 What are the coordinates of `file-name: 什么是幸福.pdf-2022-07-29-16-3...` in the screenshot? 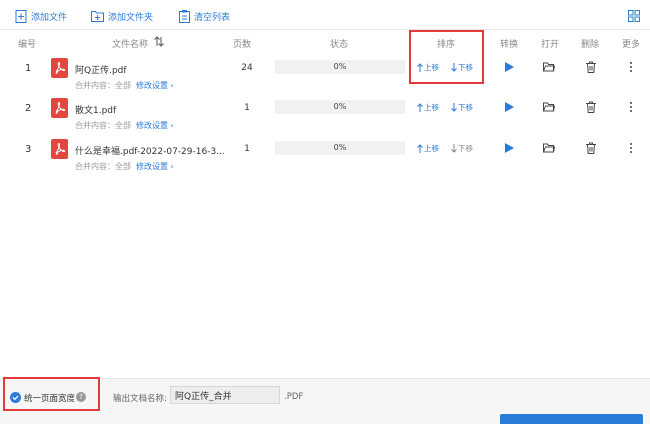 It's located at (150, 152).